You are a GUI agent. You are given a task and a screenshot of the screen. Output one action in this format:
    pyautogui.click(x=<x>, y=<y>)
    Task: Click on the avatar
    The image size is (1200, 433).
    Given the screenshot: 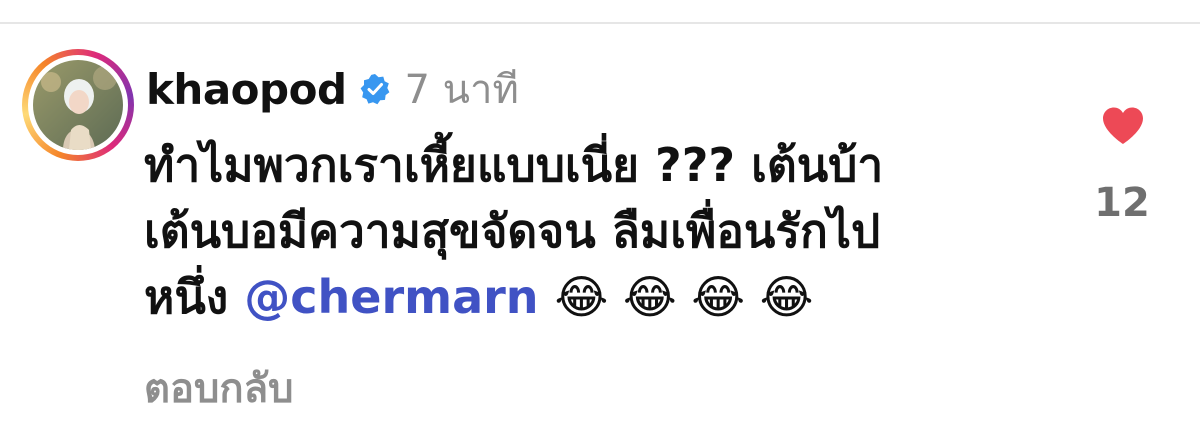 What is the action you would take?
    pyautogui.click(x=78, y=105)
    